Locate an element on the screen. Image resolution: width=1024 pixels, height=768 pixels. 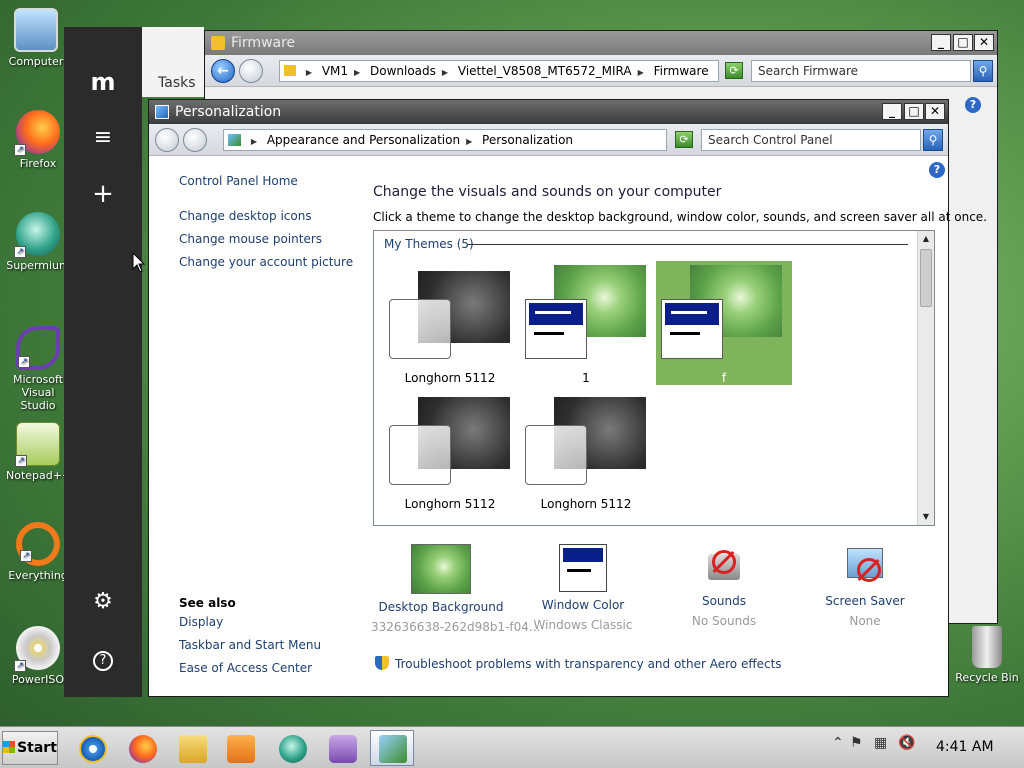
scroll-down-icon: ▼ is located at coordinates (926, 517).